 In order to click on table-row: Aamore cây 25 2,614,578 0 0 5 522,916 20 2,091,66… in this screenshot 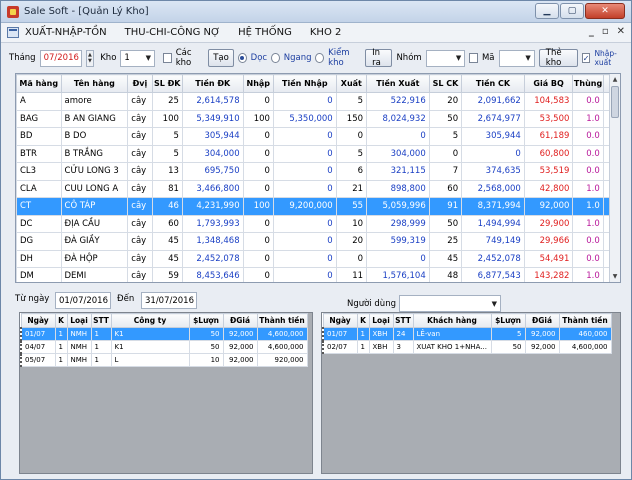, I will do `click(318, 101)`.